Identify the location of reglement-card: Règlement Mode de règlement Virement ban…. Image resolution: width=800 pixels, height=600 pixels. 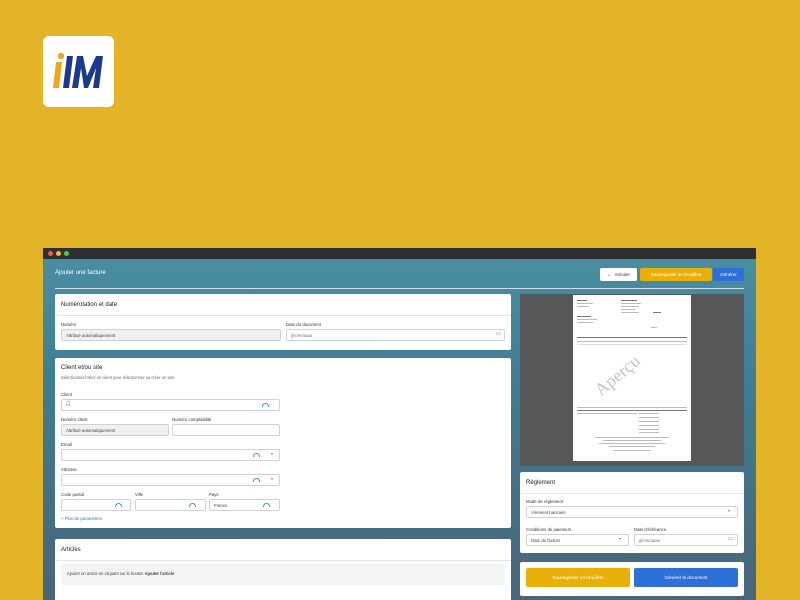
(632, 512).